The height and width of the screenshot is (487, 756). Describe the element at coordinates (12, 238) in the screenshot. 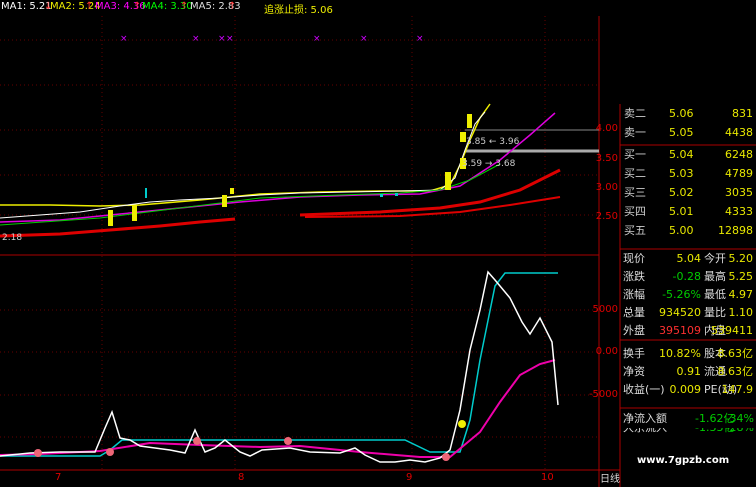

I see `low-label: 2.18` at that location.